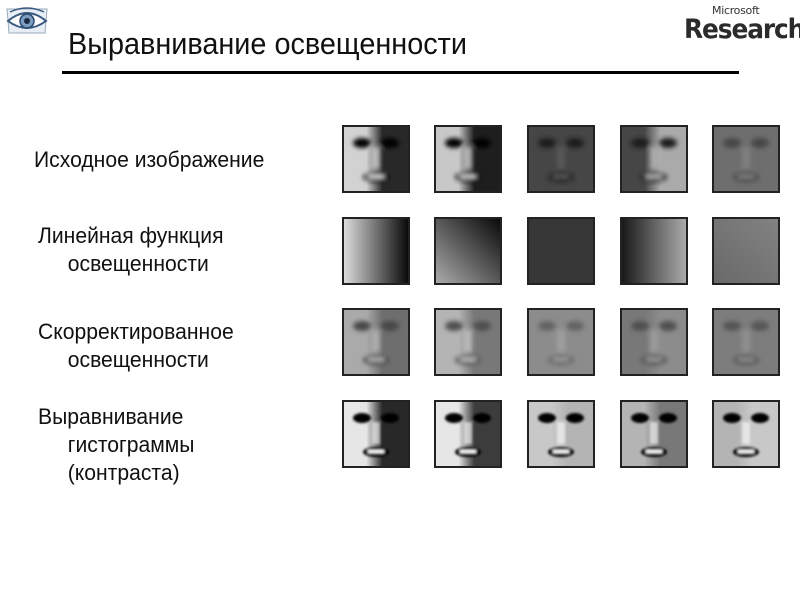 The height and width of the screenshot is (600, 800). I want to click on row-label-corrected: Скорректированное освещенности, so click(136, 346).